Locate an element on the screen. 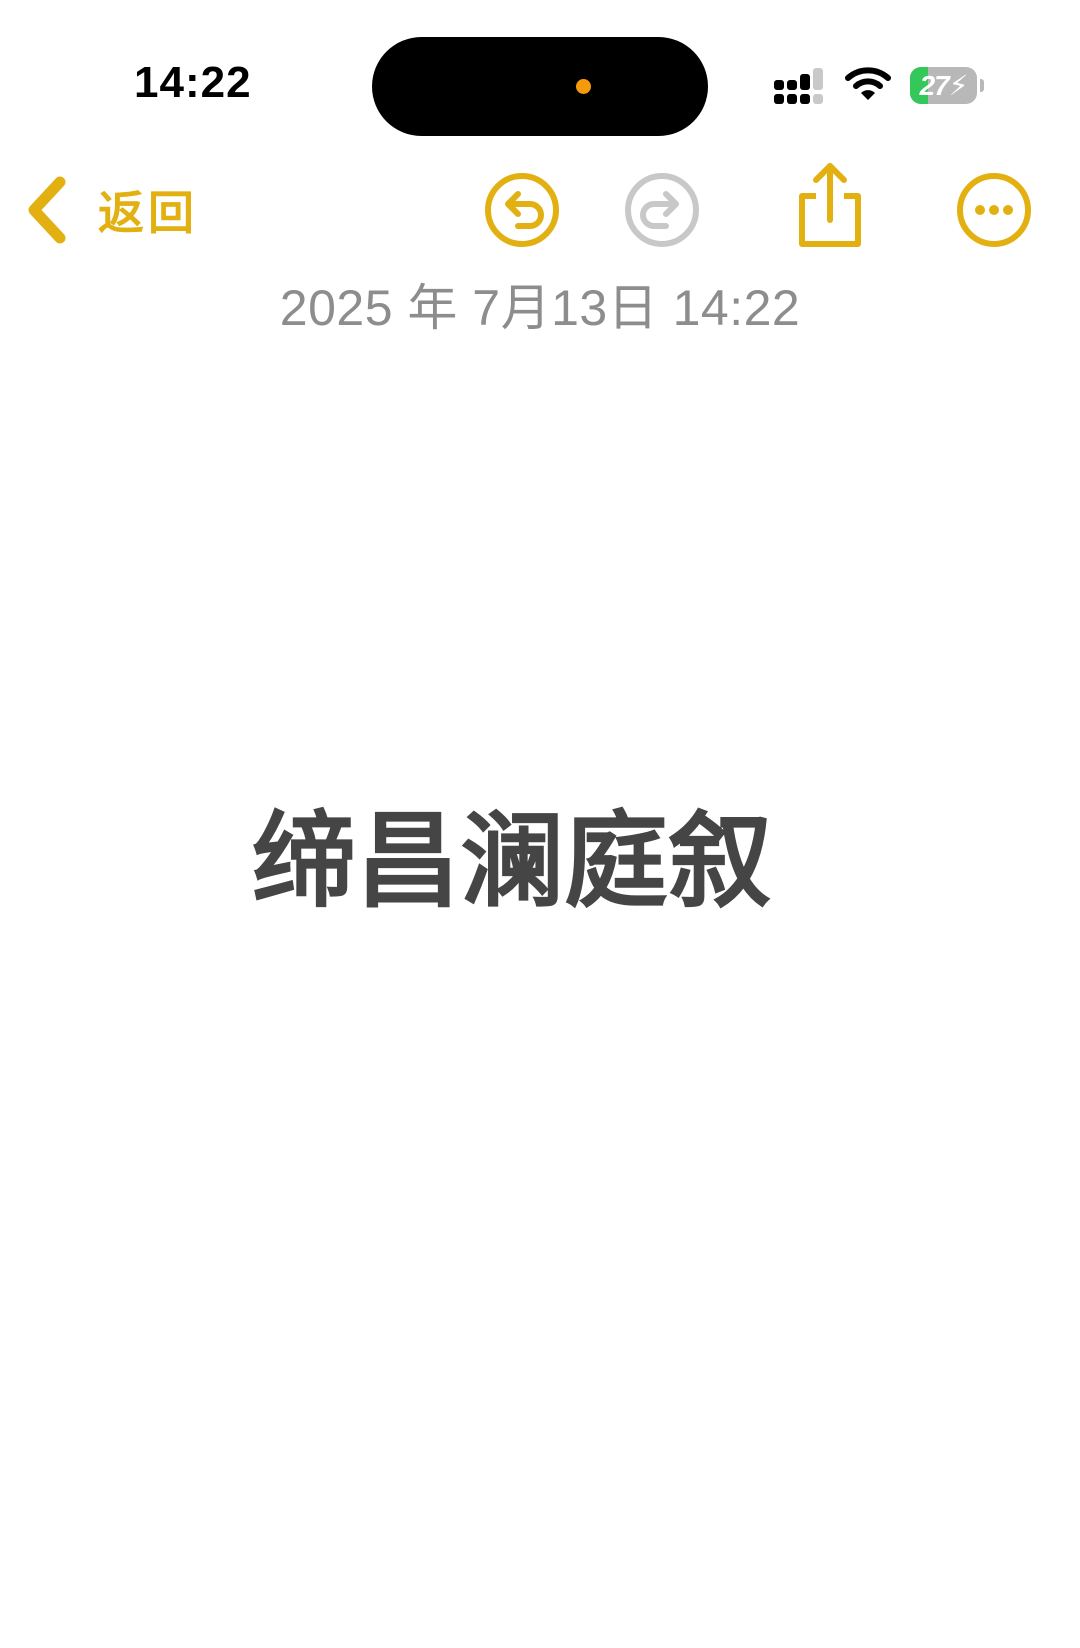 The width and height of the screenshot is (1080, 1648). share-icon is located at coordinates (830, 206).